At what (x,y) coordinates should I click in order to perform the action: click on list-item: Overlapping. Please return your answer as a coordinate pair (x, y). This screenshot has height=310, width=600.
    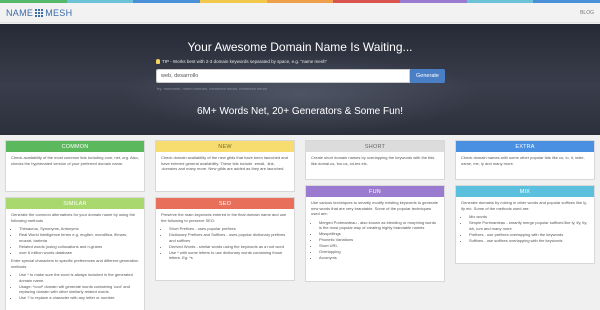
    Looking at the image, I should click on (379, 252).